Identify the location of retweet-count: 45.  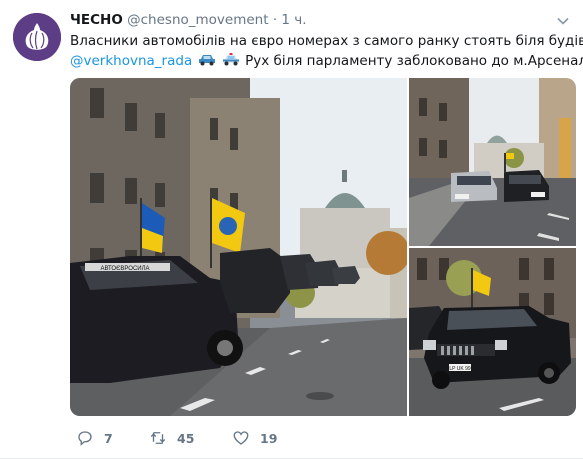
(186, 438).